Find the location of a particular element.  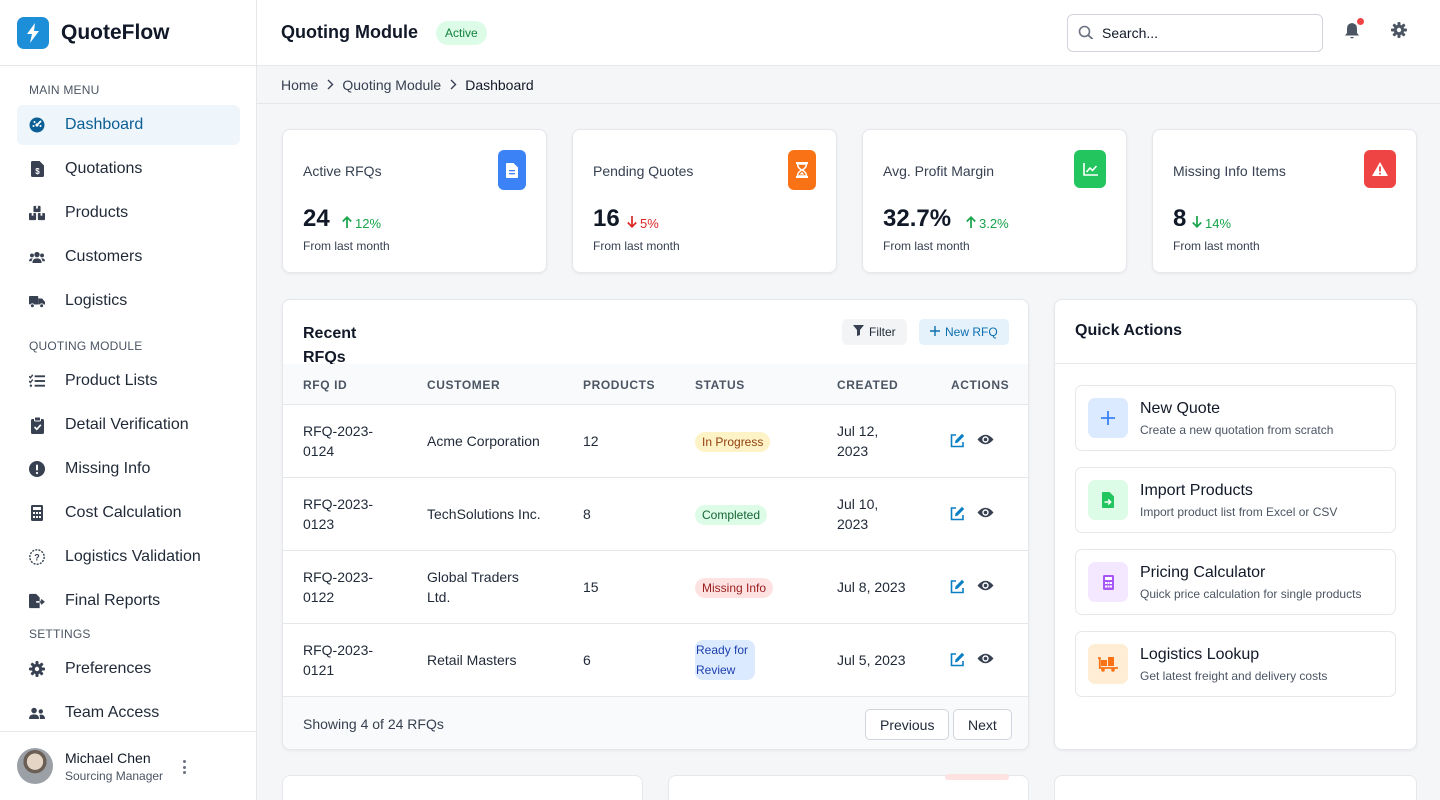

nav-section-quoting-module: QUOTING MODULE is located at coordinates (86, 346).